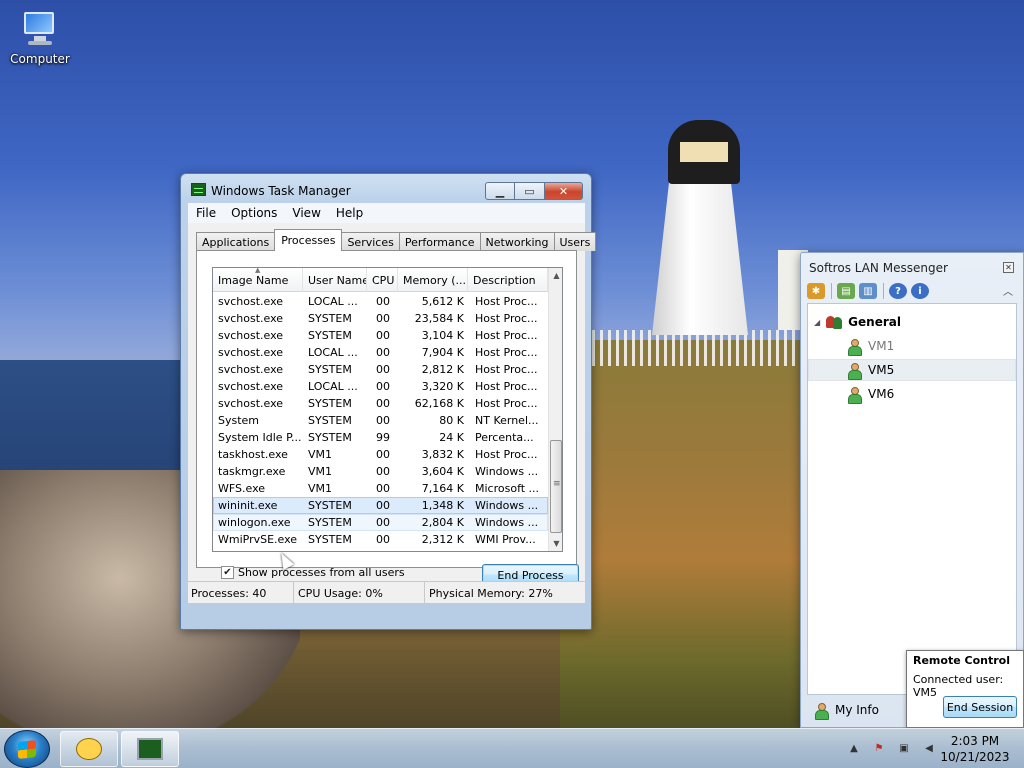 This screenshot has width=1024, height=768. Describe the element at coordinates (912, 499) in the screenshot. I see `user-list: ◢ General VM1 VM5 VM6` at that location.